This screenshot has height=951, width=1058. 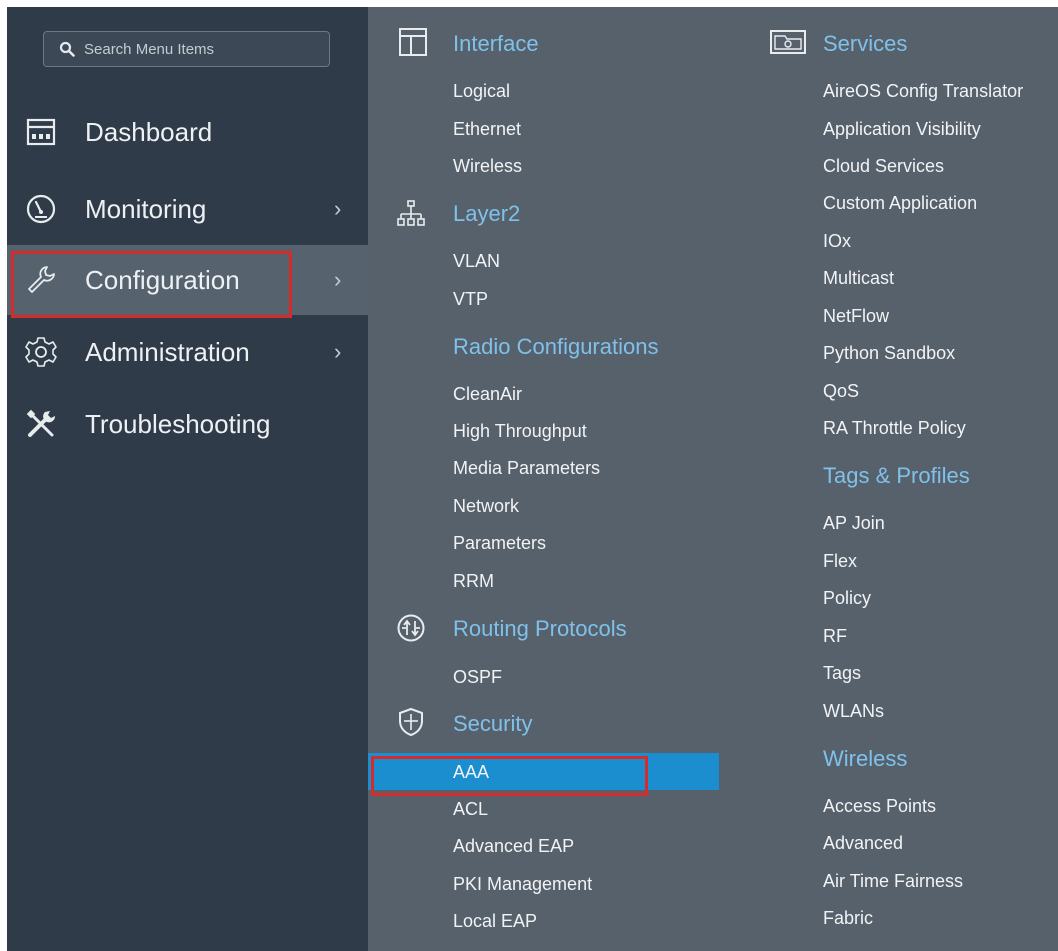 What do you see at coordinates (499, 543) in the screenshot?
I see `menu-item-parameters: Parameters` at bounding box center [499, 543].